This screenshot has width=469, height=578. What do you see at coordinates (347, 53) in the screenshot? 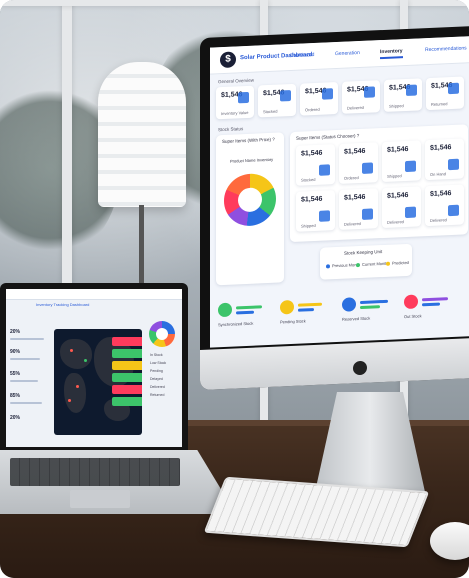
I see `tab-generation: Generation` at bounding box center [347, 53].